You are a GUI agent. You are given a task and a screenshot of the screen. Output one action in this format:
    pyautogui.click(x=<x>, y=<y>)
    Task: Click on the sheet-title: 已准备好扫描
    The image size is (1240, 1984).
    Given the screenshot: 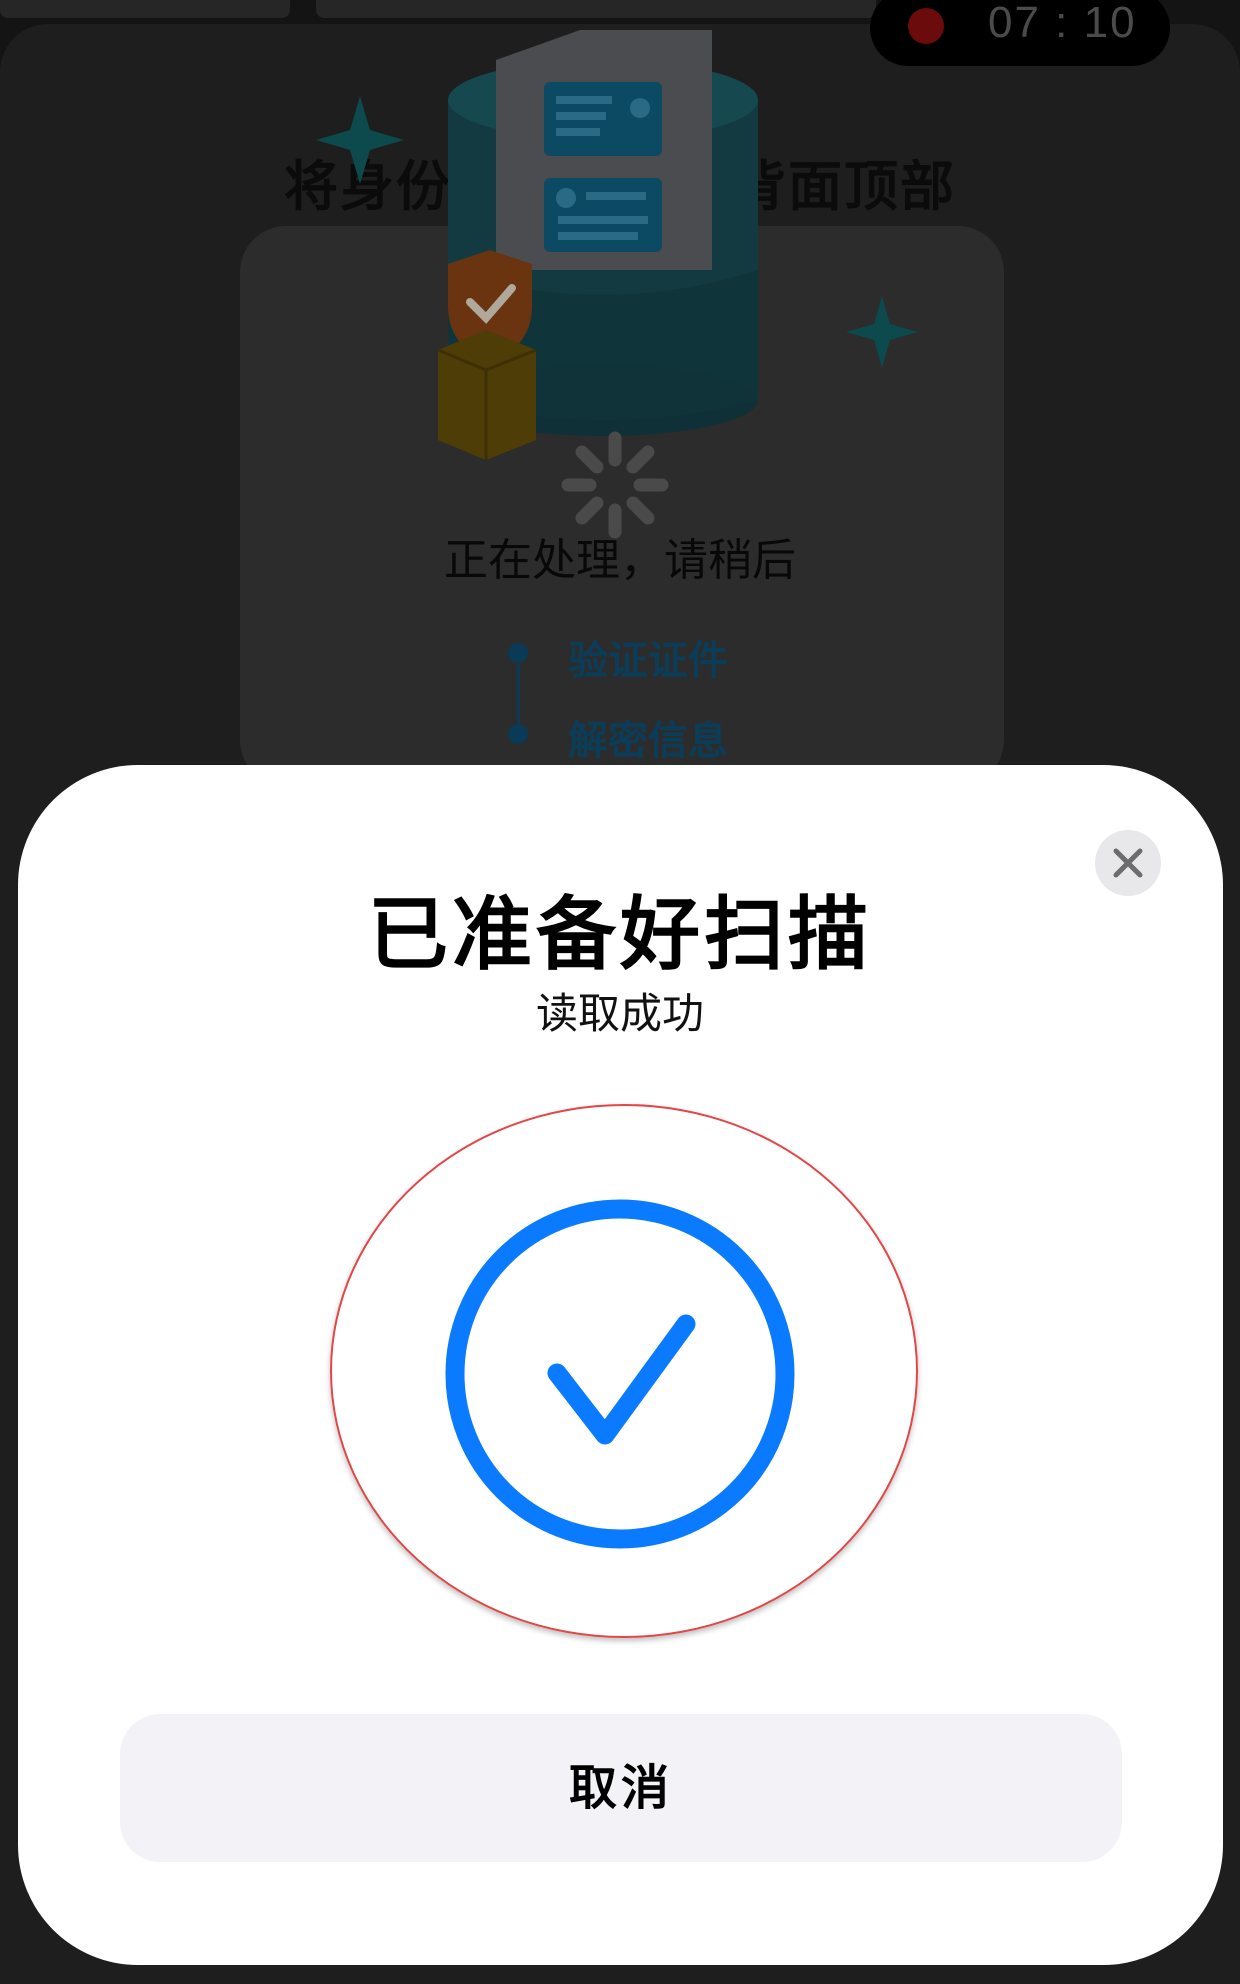 What is the action you would take?
    pyautogui.click(x=620, y=934)
    